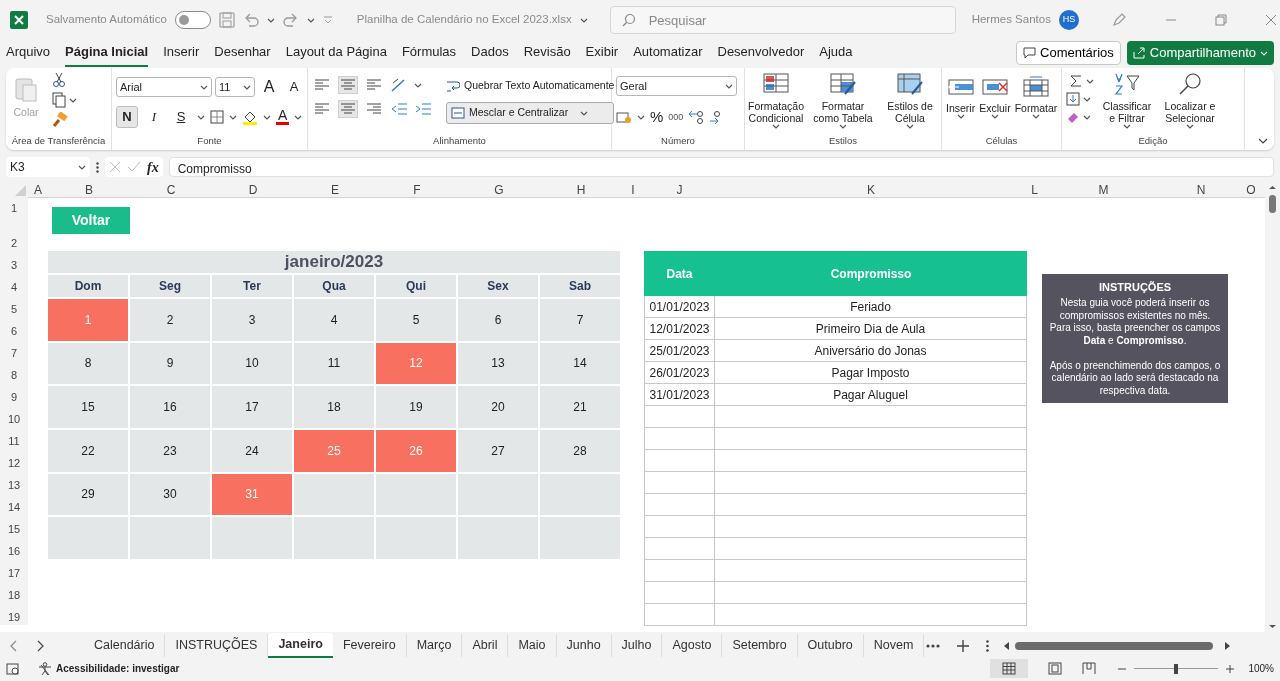  What do you see at coordinates (760, 645) in the screenshot?
I see `sheet-tab: Setembro` at bounding box center [760, 645].